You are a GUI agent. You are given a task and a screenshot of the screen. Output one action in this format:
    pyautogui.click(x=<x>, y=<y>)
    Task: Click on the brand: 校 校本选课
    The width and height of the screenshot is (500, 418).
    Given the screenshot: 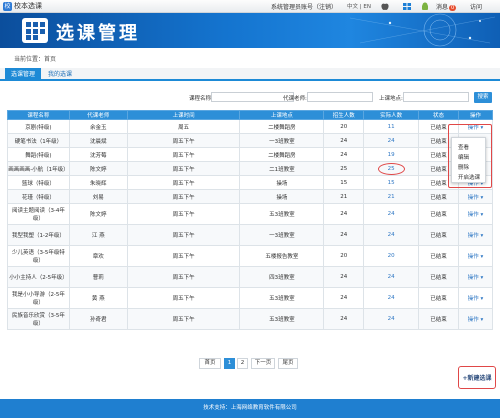 What is the action you would take?
    pyautogui.click(x=22, y=6)
    